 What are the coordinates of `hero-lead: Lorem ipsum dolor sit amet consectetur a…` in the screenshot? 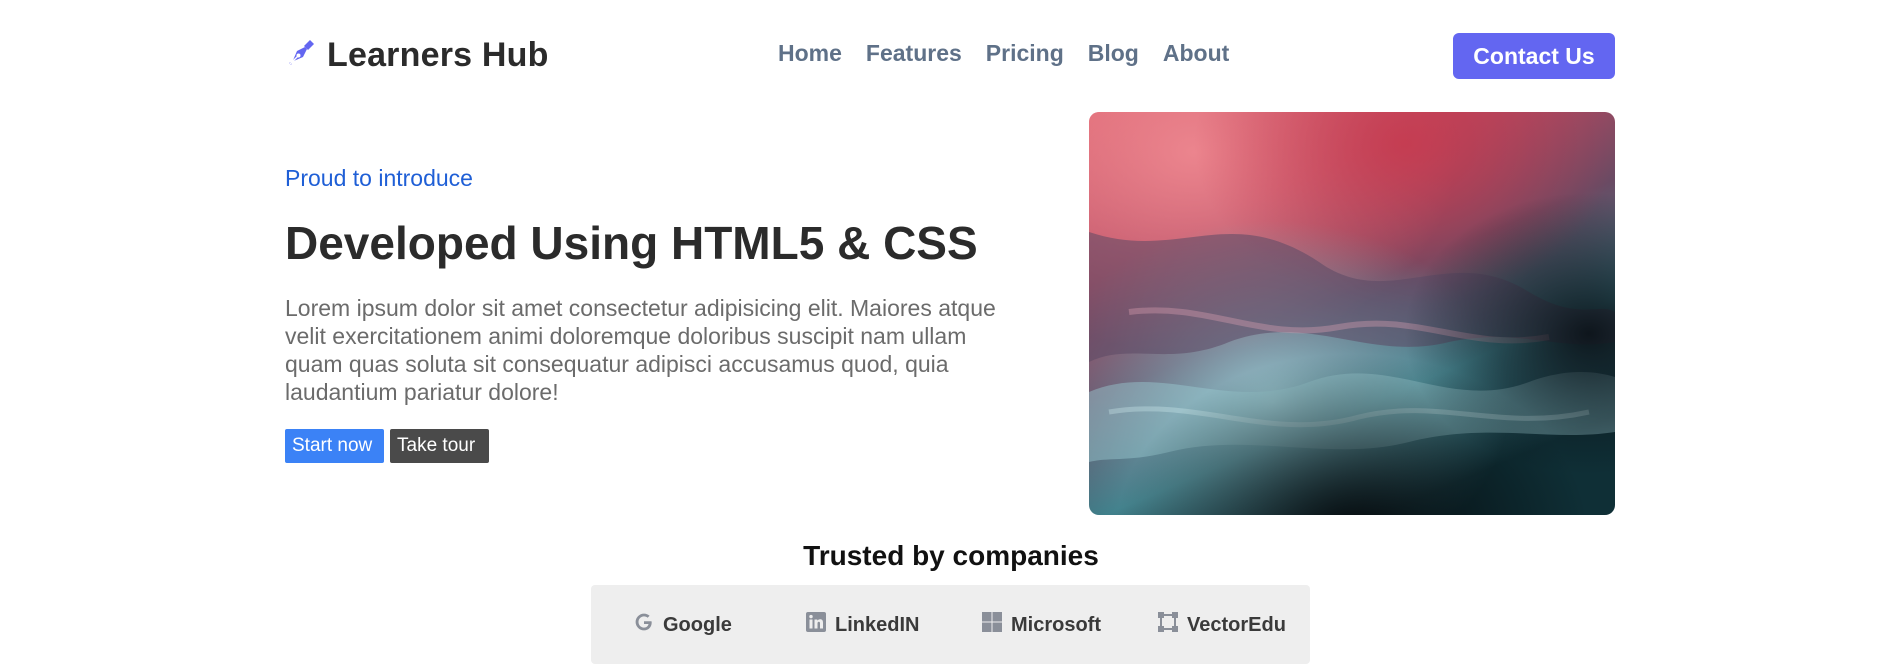 It's located at (640, 350).